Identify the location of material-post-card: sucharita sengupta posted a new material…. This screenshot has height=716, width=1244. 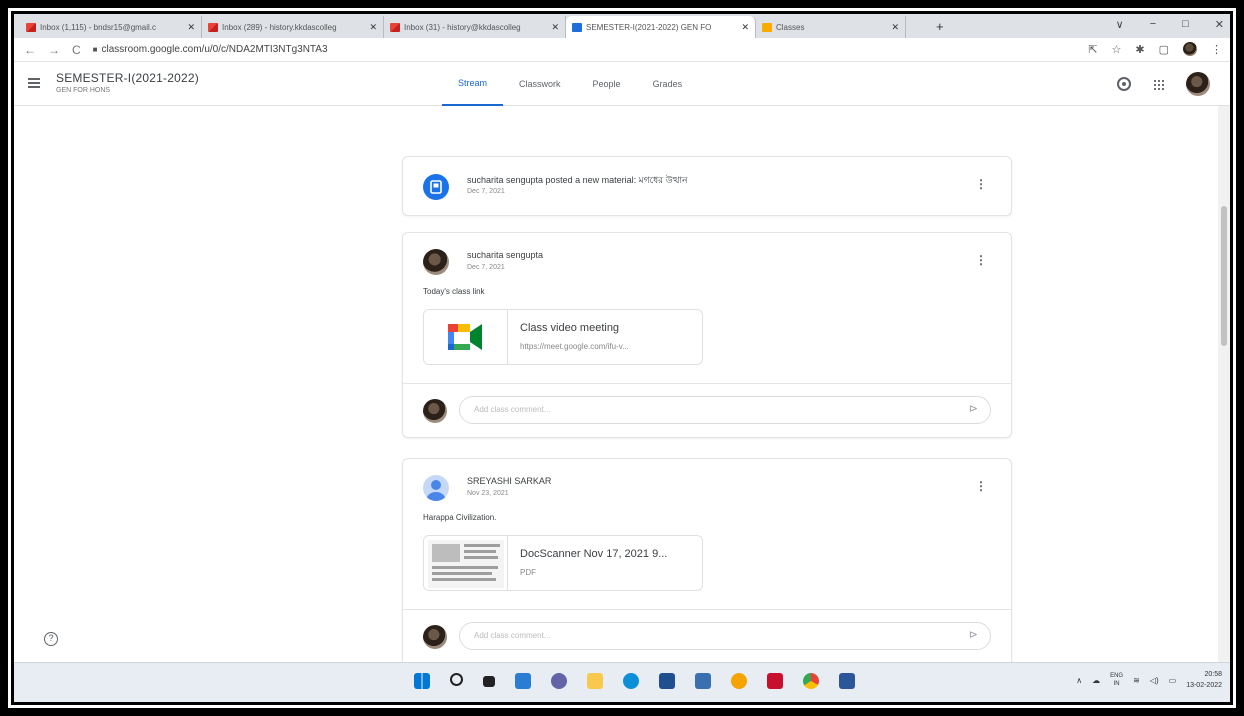
(707, 186).